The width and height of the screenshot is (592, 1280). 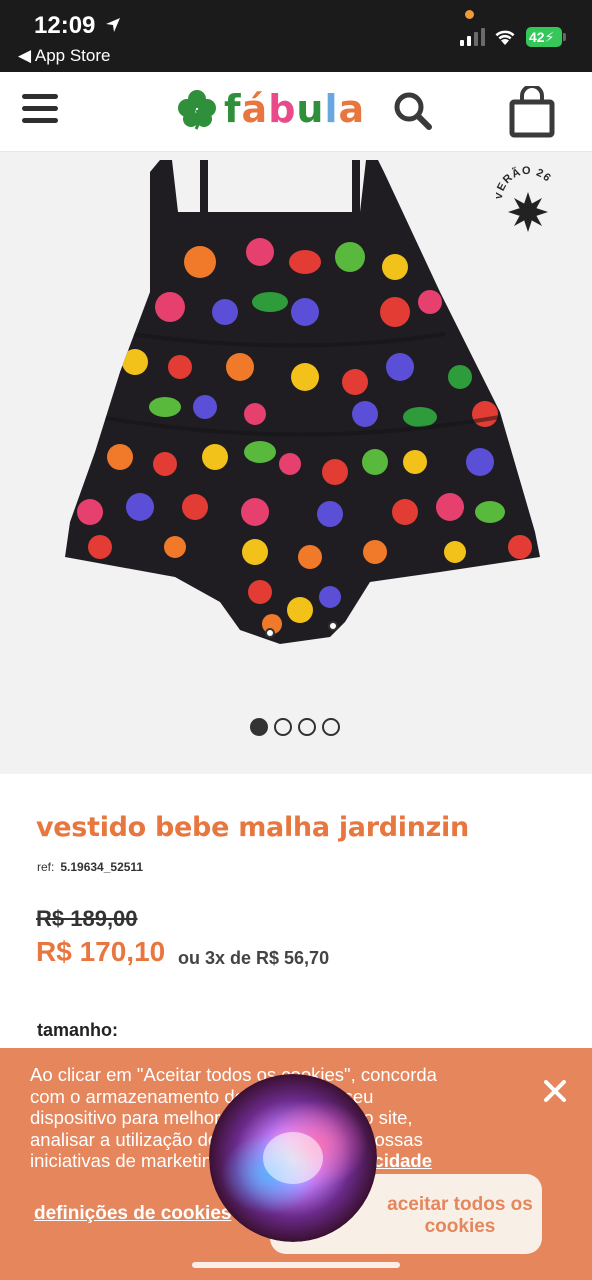 I want to click on status-time: 12:09, so click(x=65, y=25).